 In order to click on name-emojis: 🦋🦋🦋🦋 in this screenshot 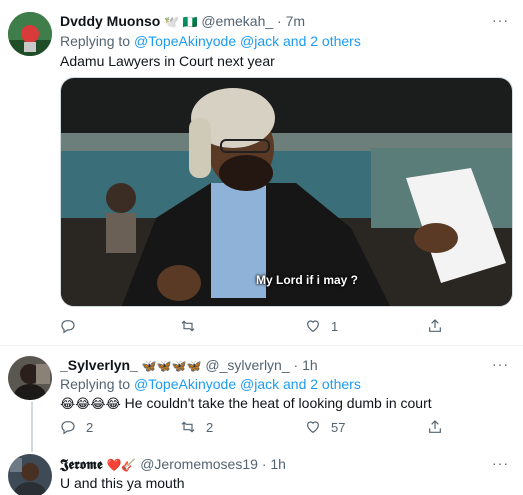, I will do `click(171, 366)`.